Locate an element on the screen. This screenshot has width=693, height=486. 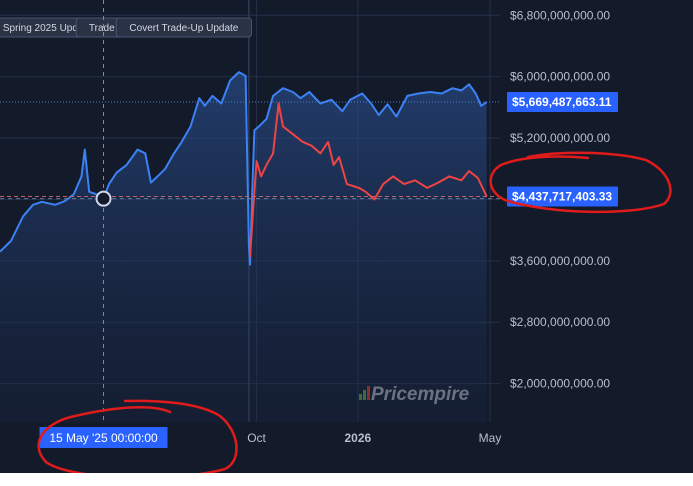
annotation-label: Covert Trade-Up Update is located at coordinates (183, 28).